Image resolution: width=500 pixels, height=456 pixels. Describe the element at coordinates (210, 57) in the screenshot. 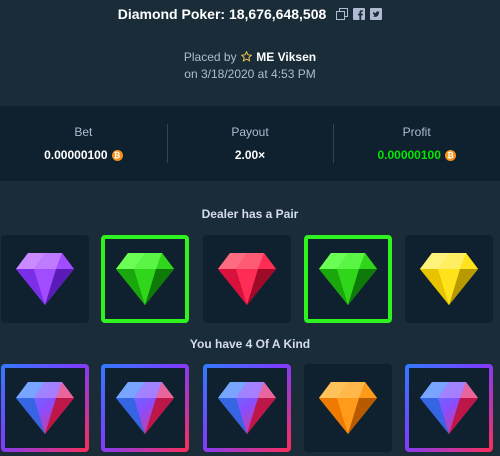

I see `placed-by-label: Placed by` at that location.